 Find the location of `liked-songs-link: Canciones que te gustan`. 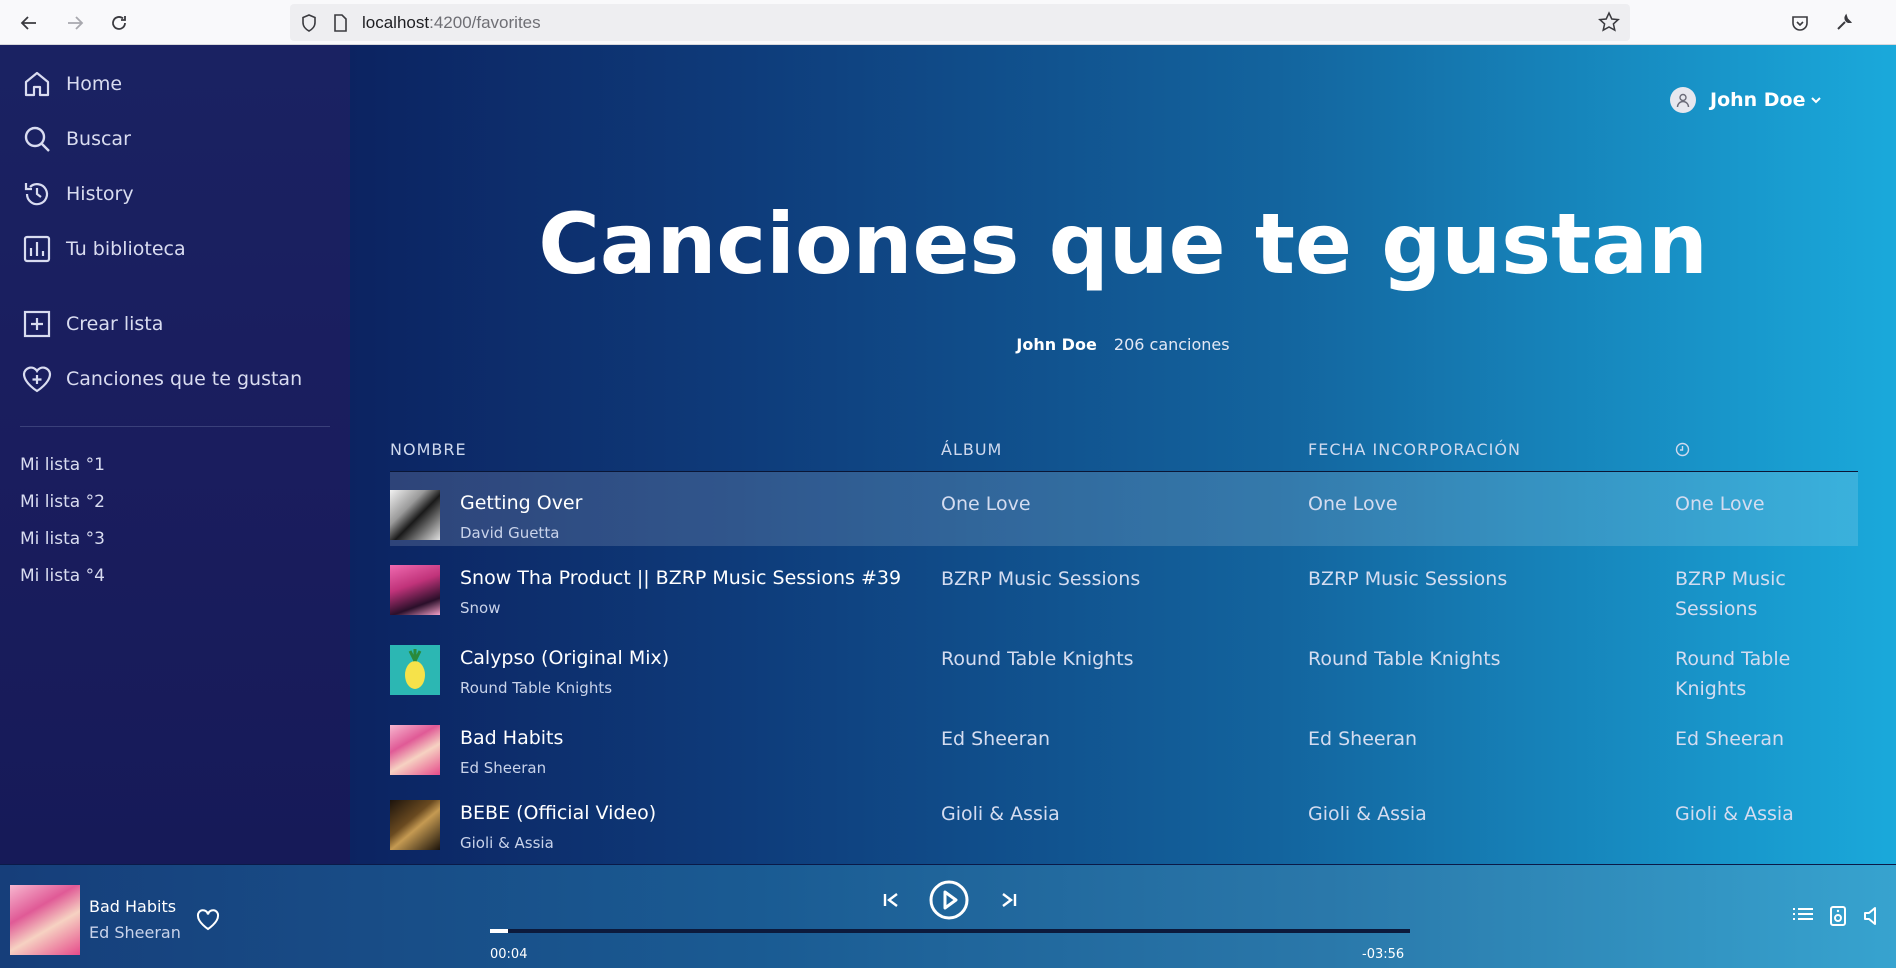

liked-songs-link: Canciones que te gustan is located at coordinates (161, 379).